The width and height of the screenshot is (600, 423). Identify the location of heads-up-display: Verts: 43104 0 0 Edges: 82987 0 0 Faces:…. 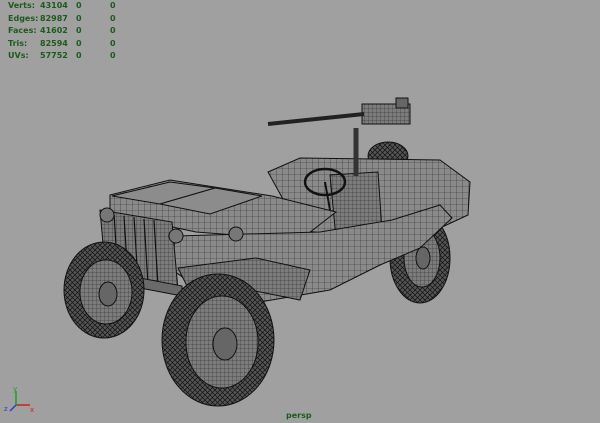
(69, 31).